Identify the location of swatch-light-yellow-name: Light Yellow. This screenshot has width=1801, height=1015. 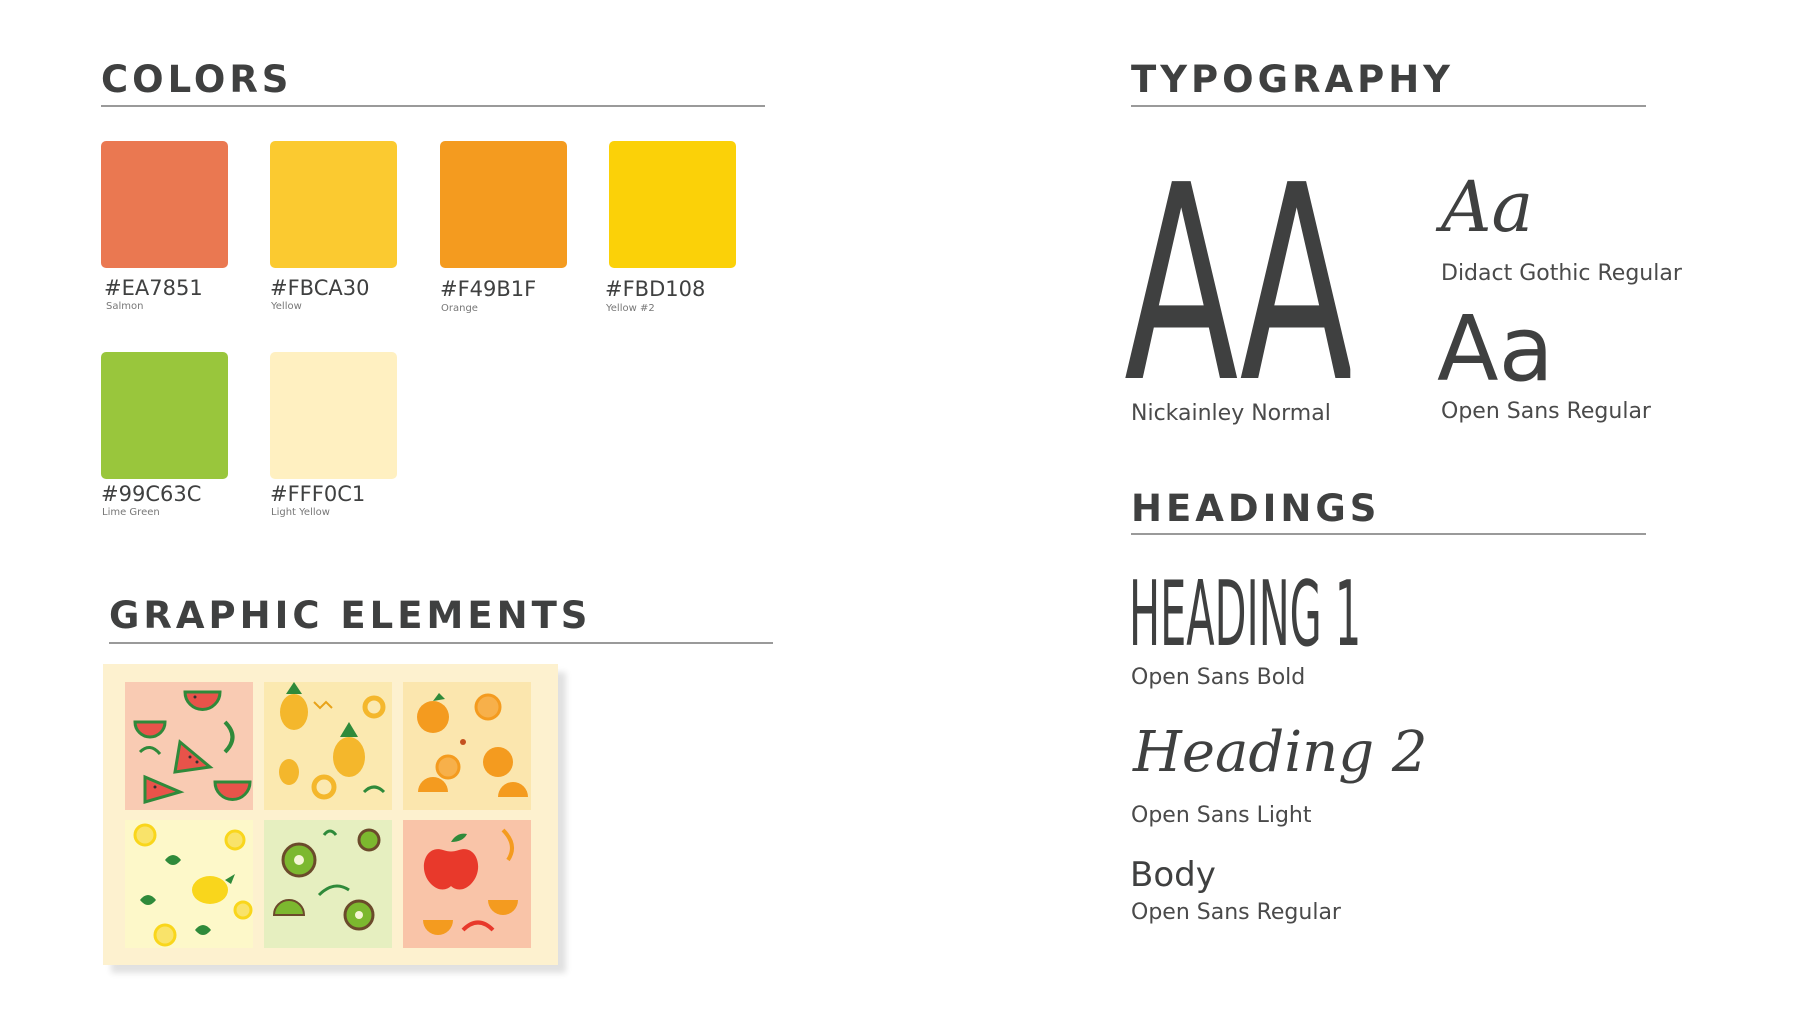
(300, 512).